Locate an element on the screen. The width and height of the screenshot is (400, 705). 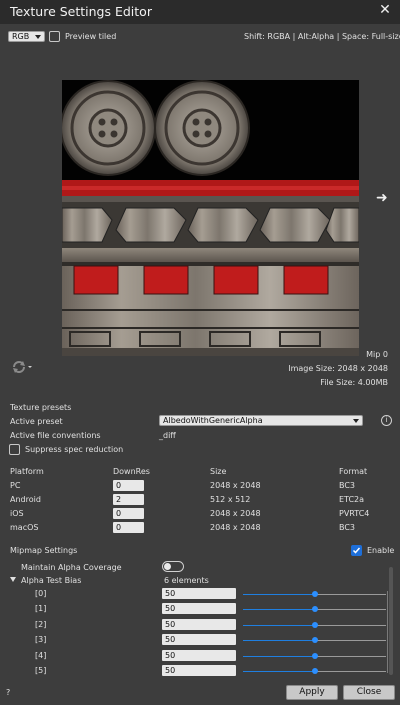
expand-triangle-icon is located at coordinates (13, 579).